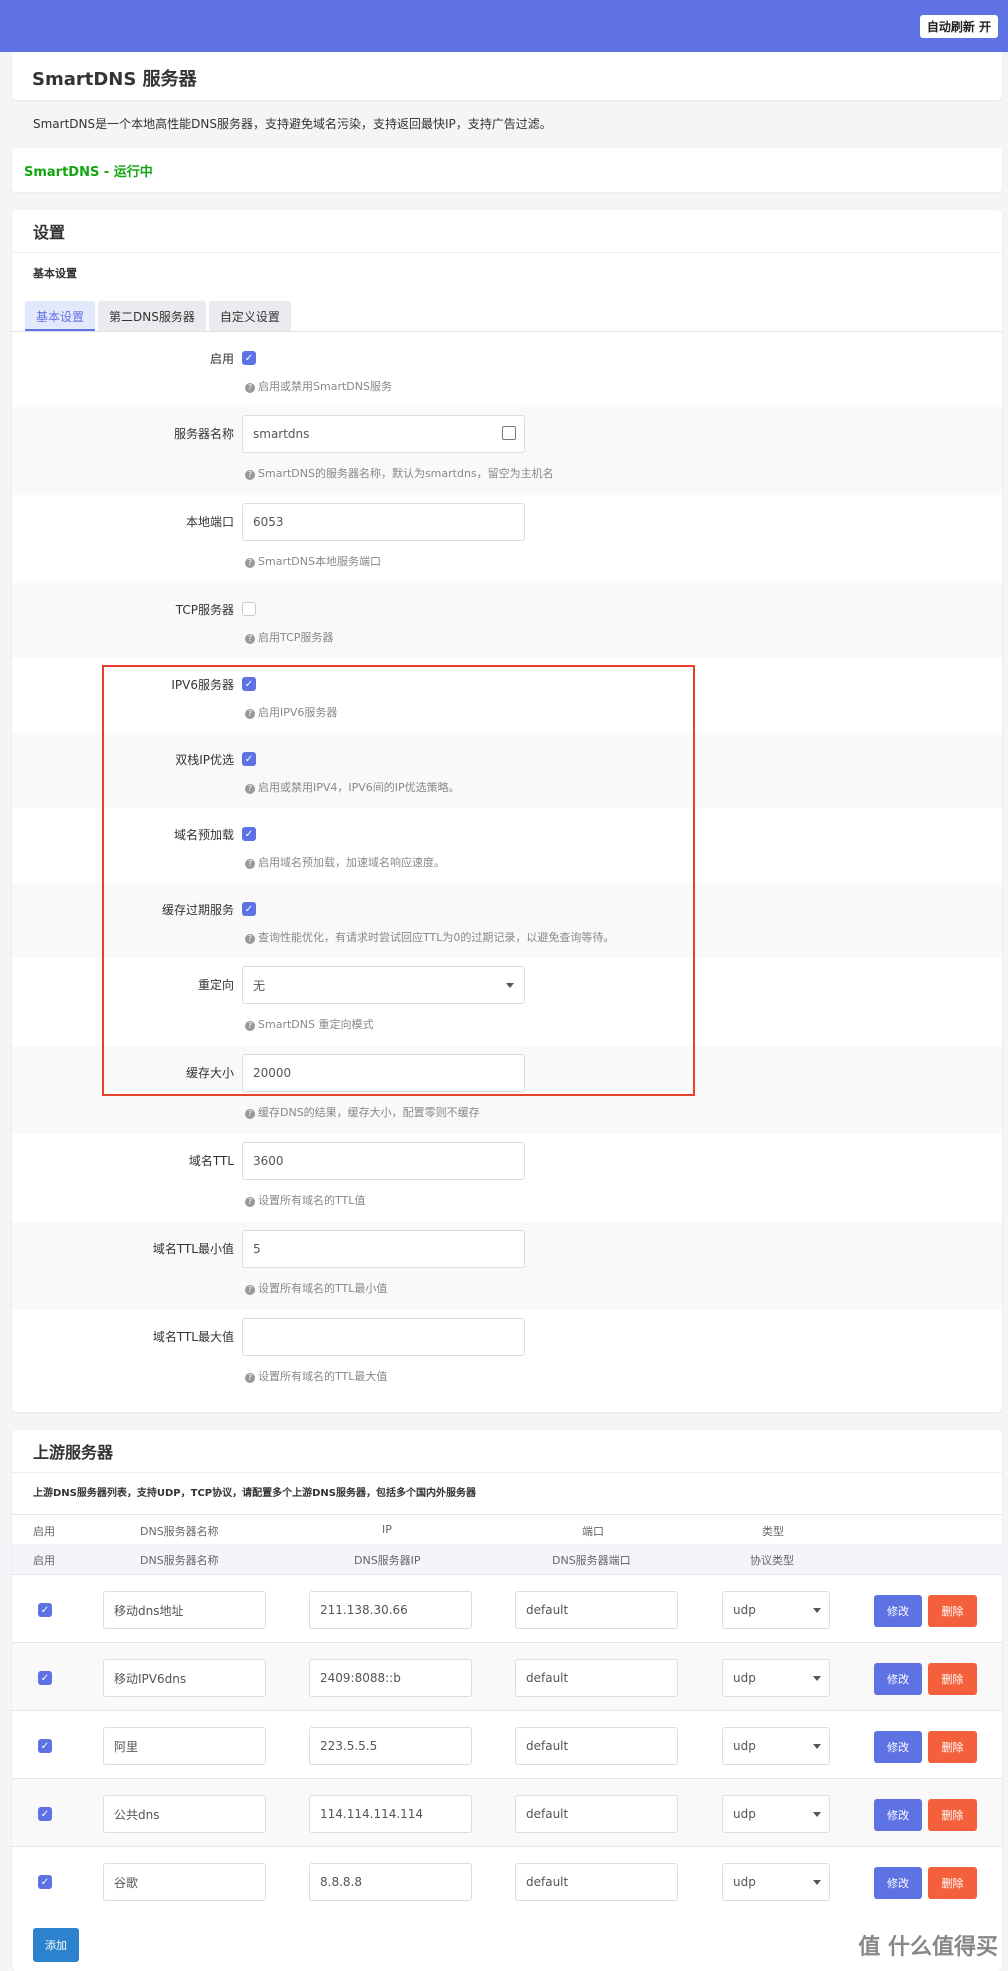 The image size is (1008, 1971). Describe the element at coordinates (504, 26) in the screenshot. I see `top-bar: 自动刷新 开` at that location.